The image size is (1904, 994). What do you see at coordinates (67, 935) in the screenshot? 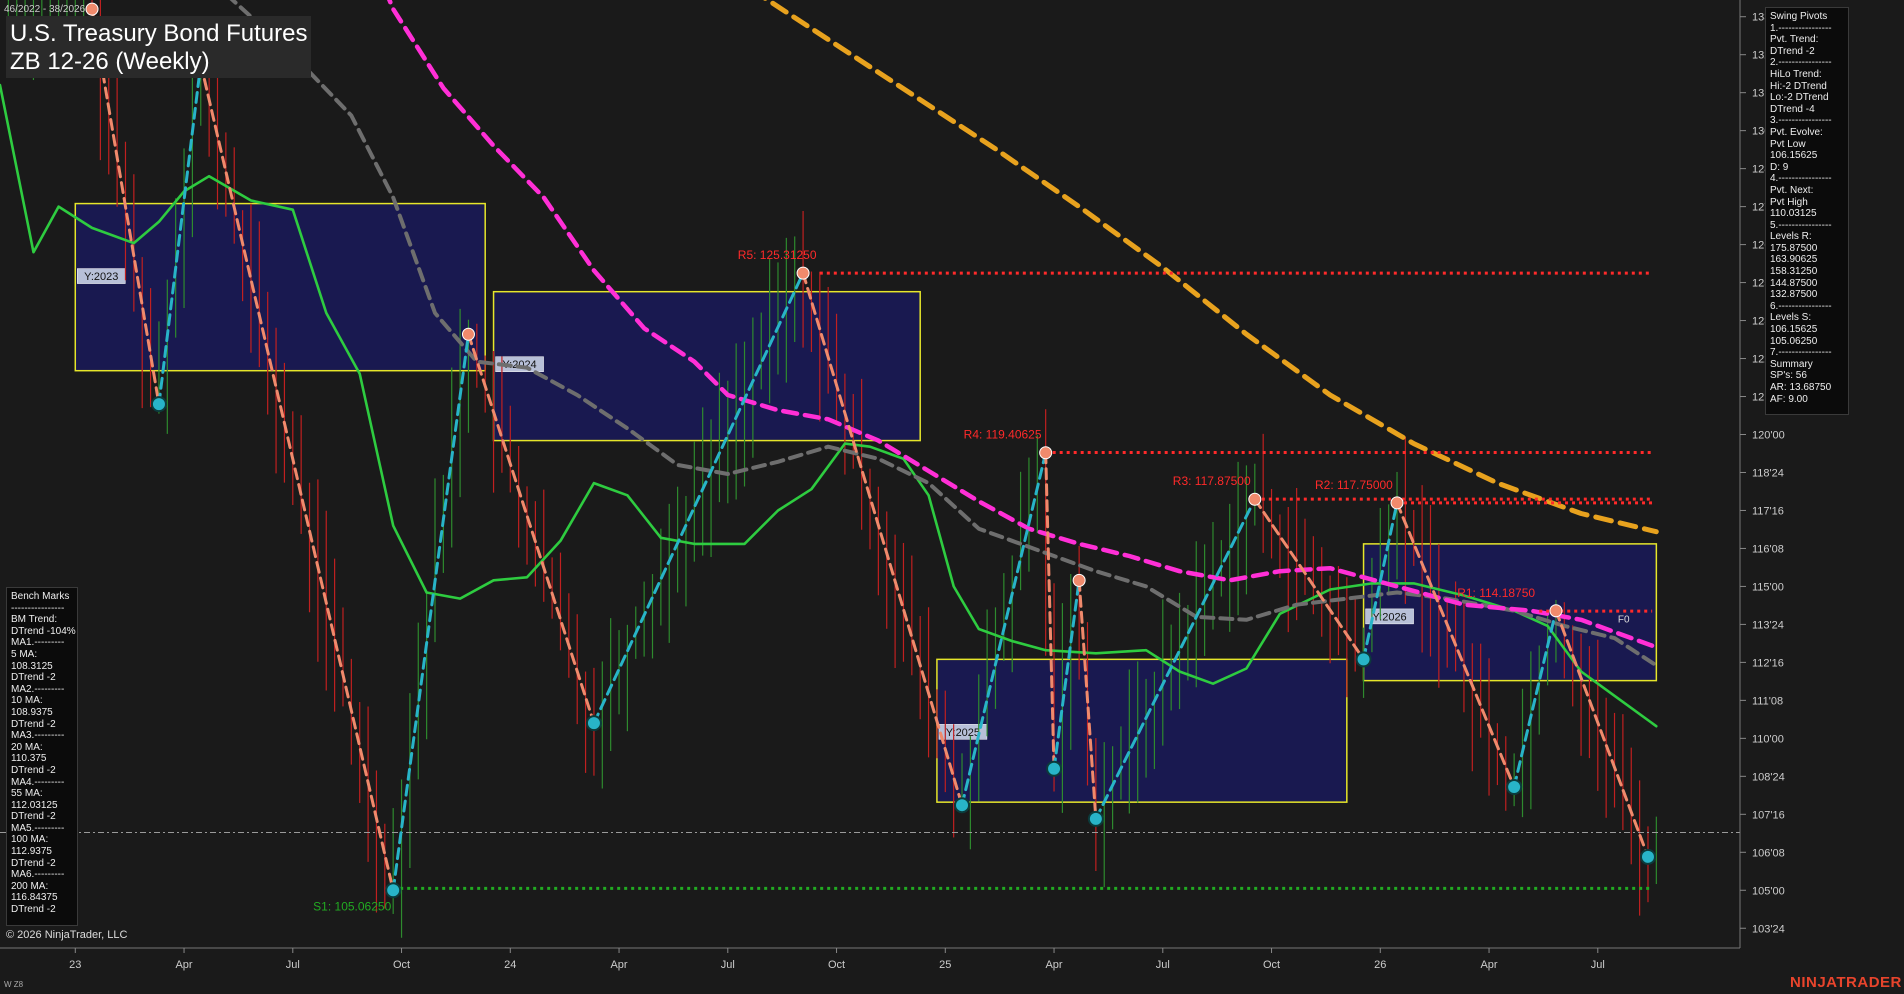
I see `copyright: © 2026 NinjaTrader, LLC` at bounding box center [67, 935].